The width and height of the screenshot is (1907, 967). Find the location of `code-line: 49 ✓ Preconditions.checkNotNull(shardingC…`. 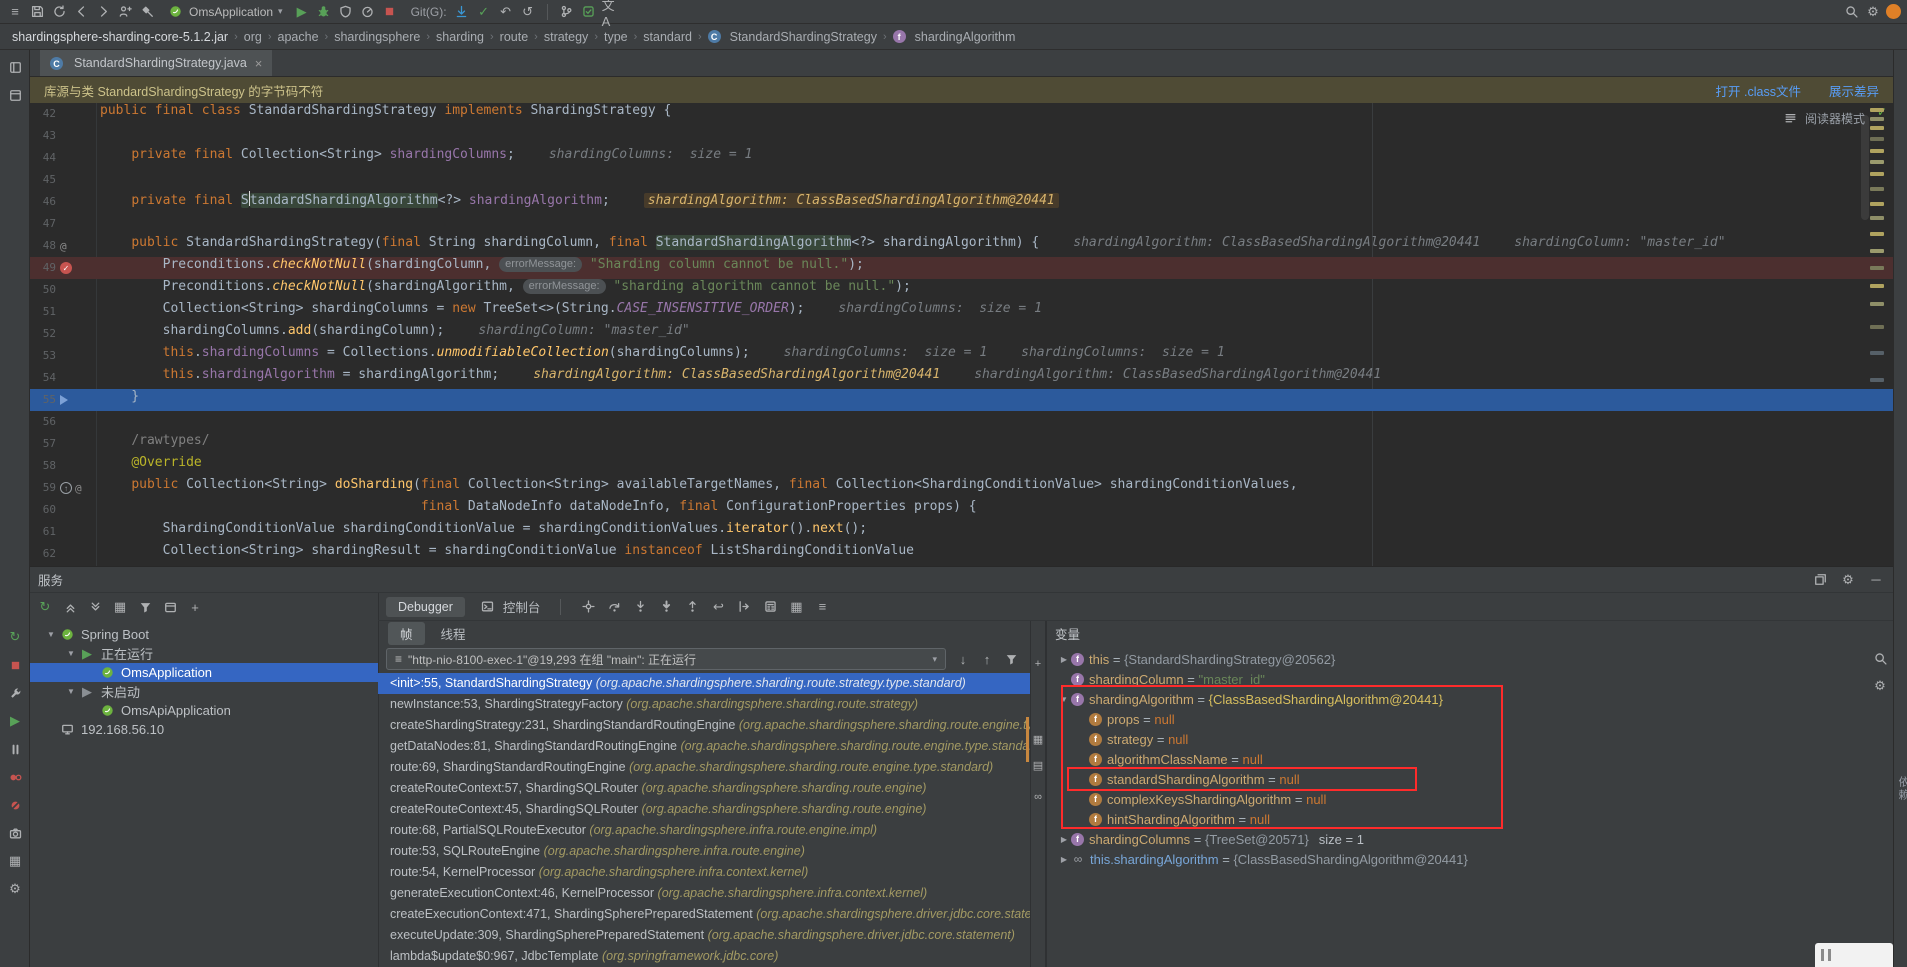

code-line: 49 ✓ Preconditions.checkNotNull(shardingC… is located at coordinates (961, 268).